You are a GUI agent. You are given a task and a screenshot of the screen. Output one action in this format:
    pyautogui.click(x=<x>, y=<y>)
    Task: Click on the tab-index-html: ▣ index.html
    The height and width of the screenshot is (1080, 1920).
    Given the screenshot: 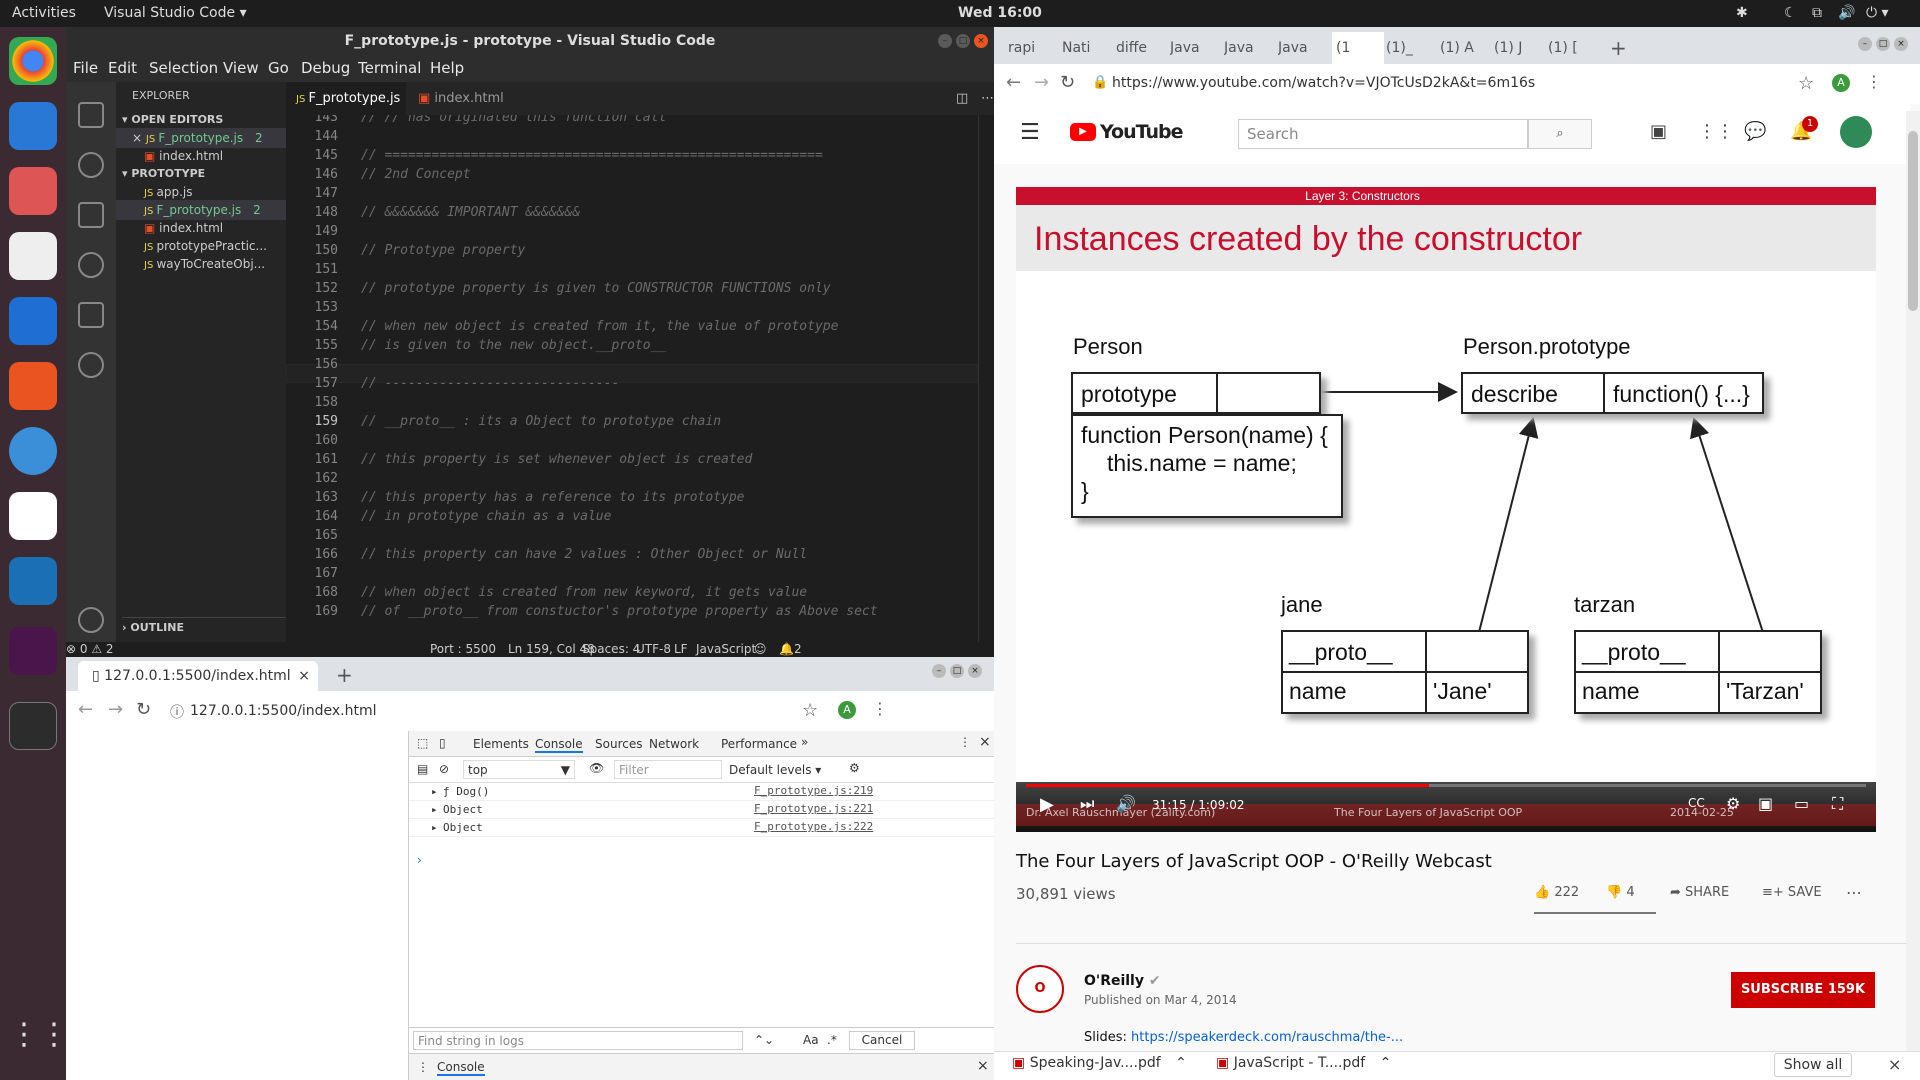 What is the action you would take?
    pyautogui.click(x=468, y=98)
    